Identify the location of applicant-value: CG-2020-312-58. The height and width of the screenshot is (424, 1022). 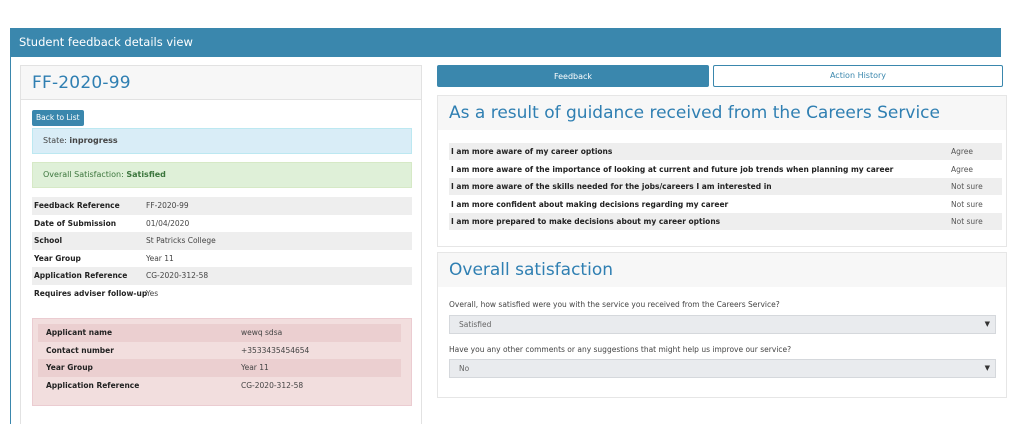
(272, 385).